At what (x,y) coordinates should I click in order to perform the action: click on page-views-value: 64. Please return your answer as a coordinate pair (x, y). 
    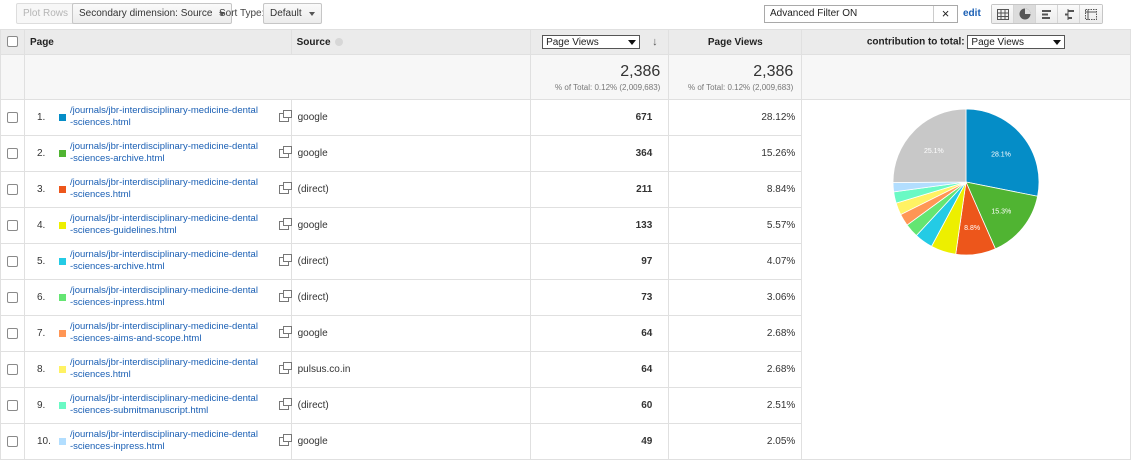
    Looking at the image, I should click on (600, 333).